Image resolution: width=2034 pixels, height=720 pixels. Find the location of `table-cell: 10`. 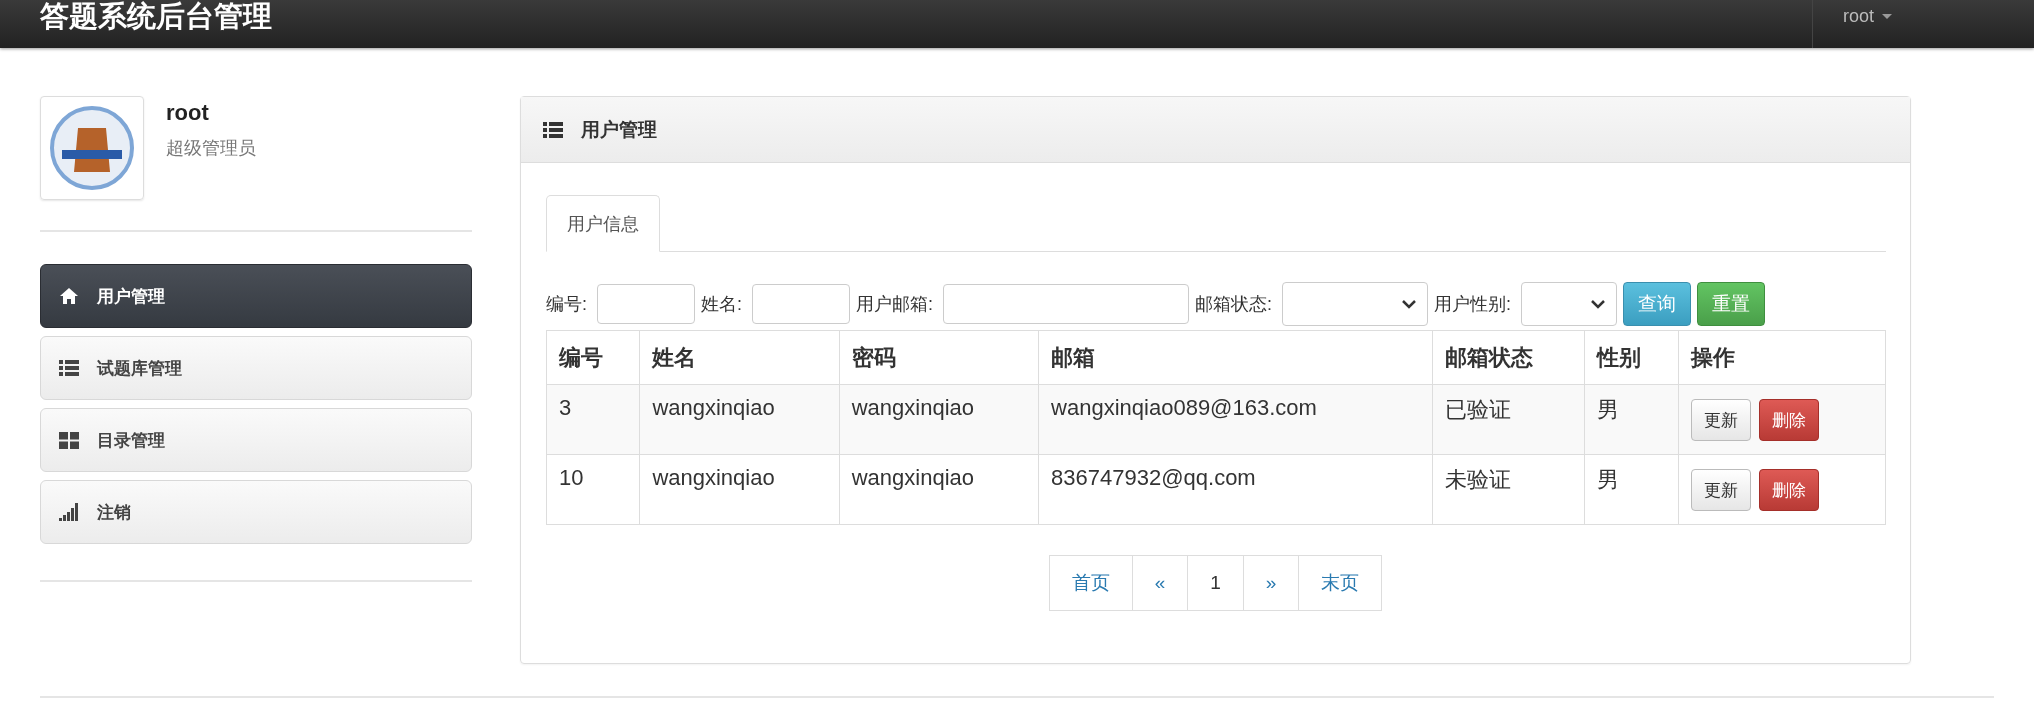

table-cell: 10 is located at coordinates (593, 489).